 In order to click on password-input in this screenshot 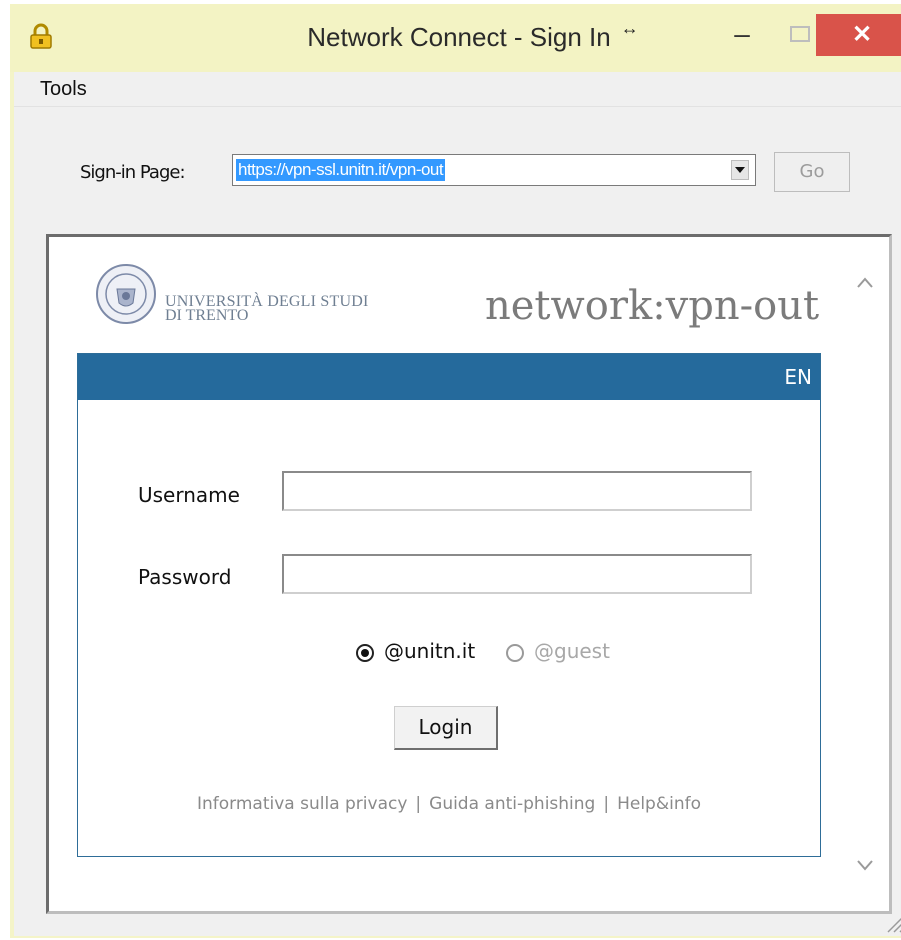, I will do `click(517, 574)`.